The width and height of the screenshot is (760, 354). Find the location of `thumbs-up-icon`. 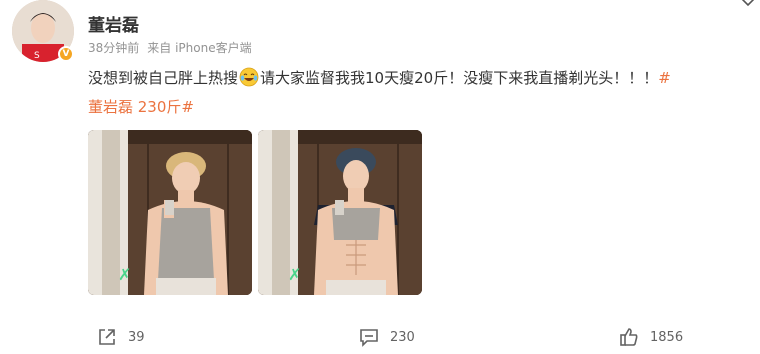

thumbs-up-icon is located at coordinates (629, 337).